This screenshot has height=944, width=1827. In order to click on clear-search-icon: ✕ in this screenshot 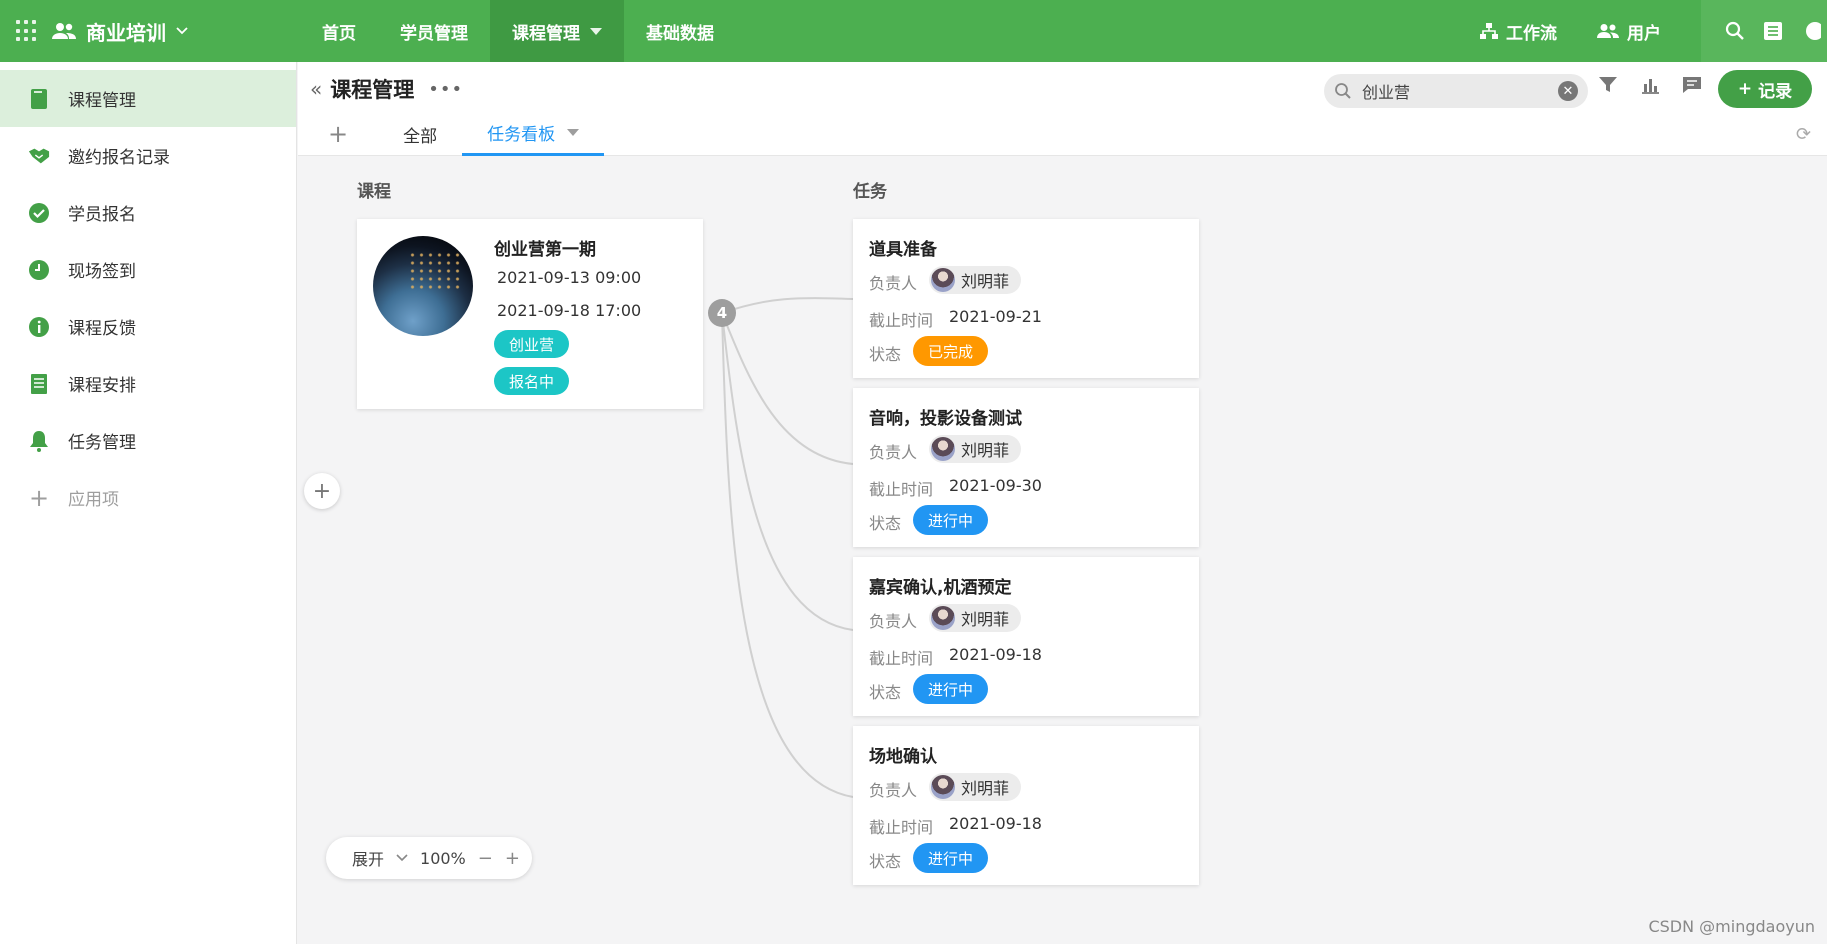, I will do `click(1568, 91)`.